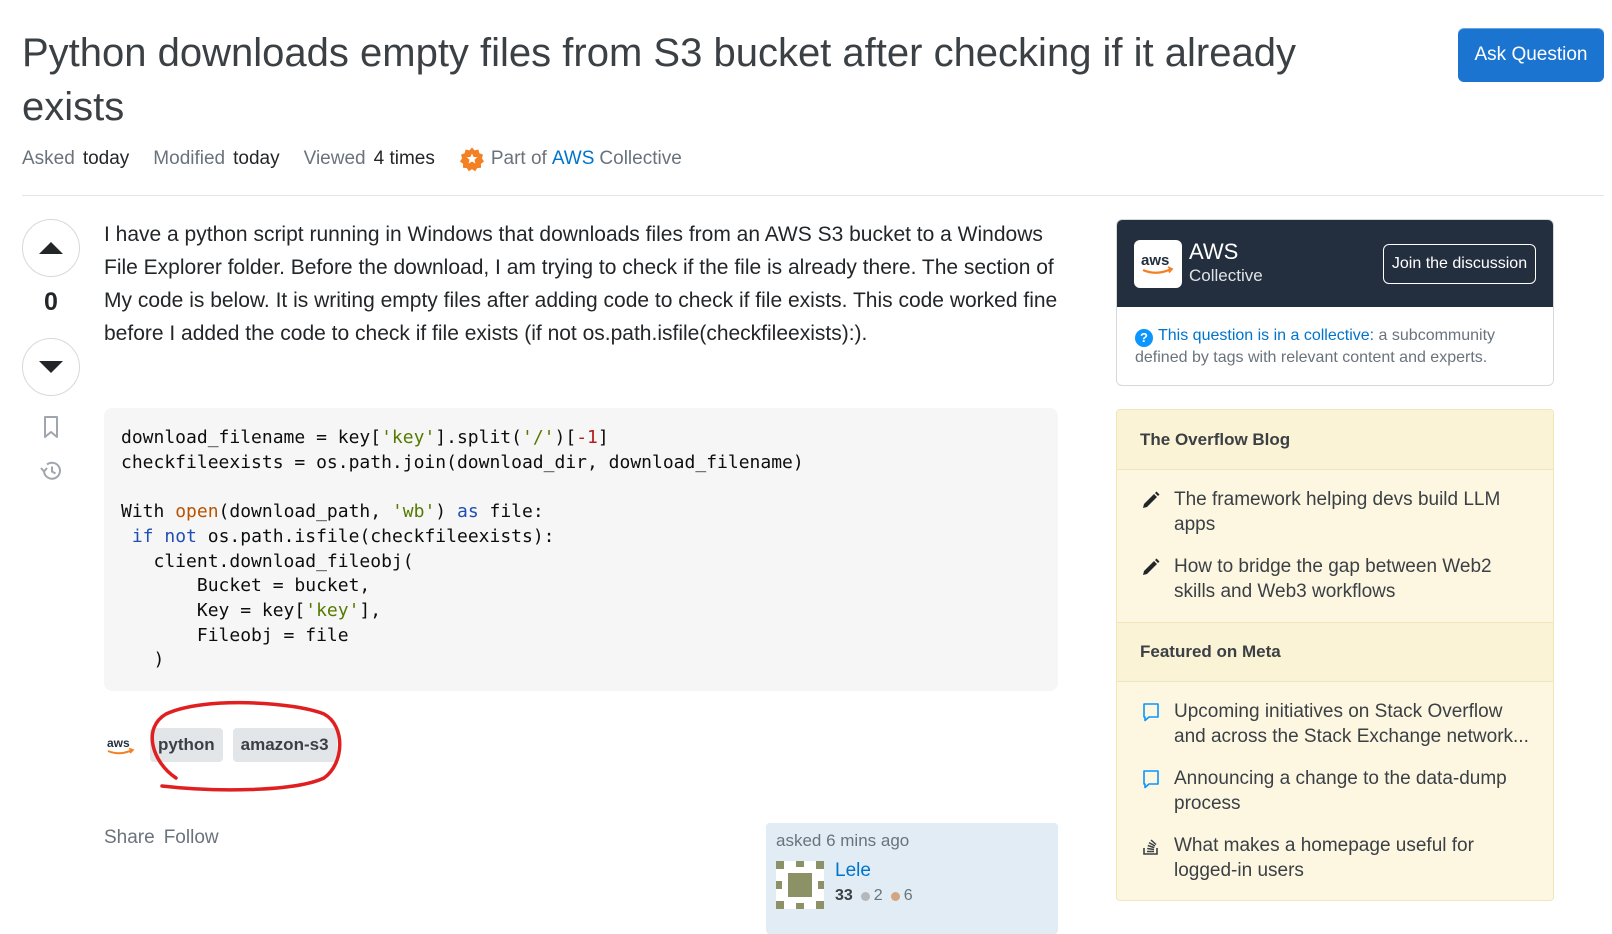 The image size is (1612, 934). Describe the element at coordinates (895, 896) in the screenshot. I see `bronze-badge-icon` at that location.